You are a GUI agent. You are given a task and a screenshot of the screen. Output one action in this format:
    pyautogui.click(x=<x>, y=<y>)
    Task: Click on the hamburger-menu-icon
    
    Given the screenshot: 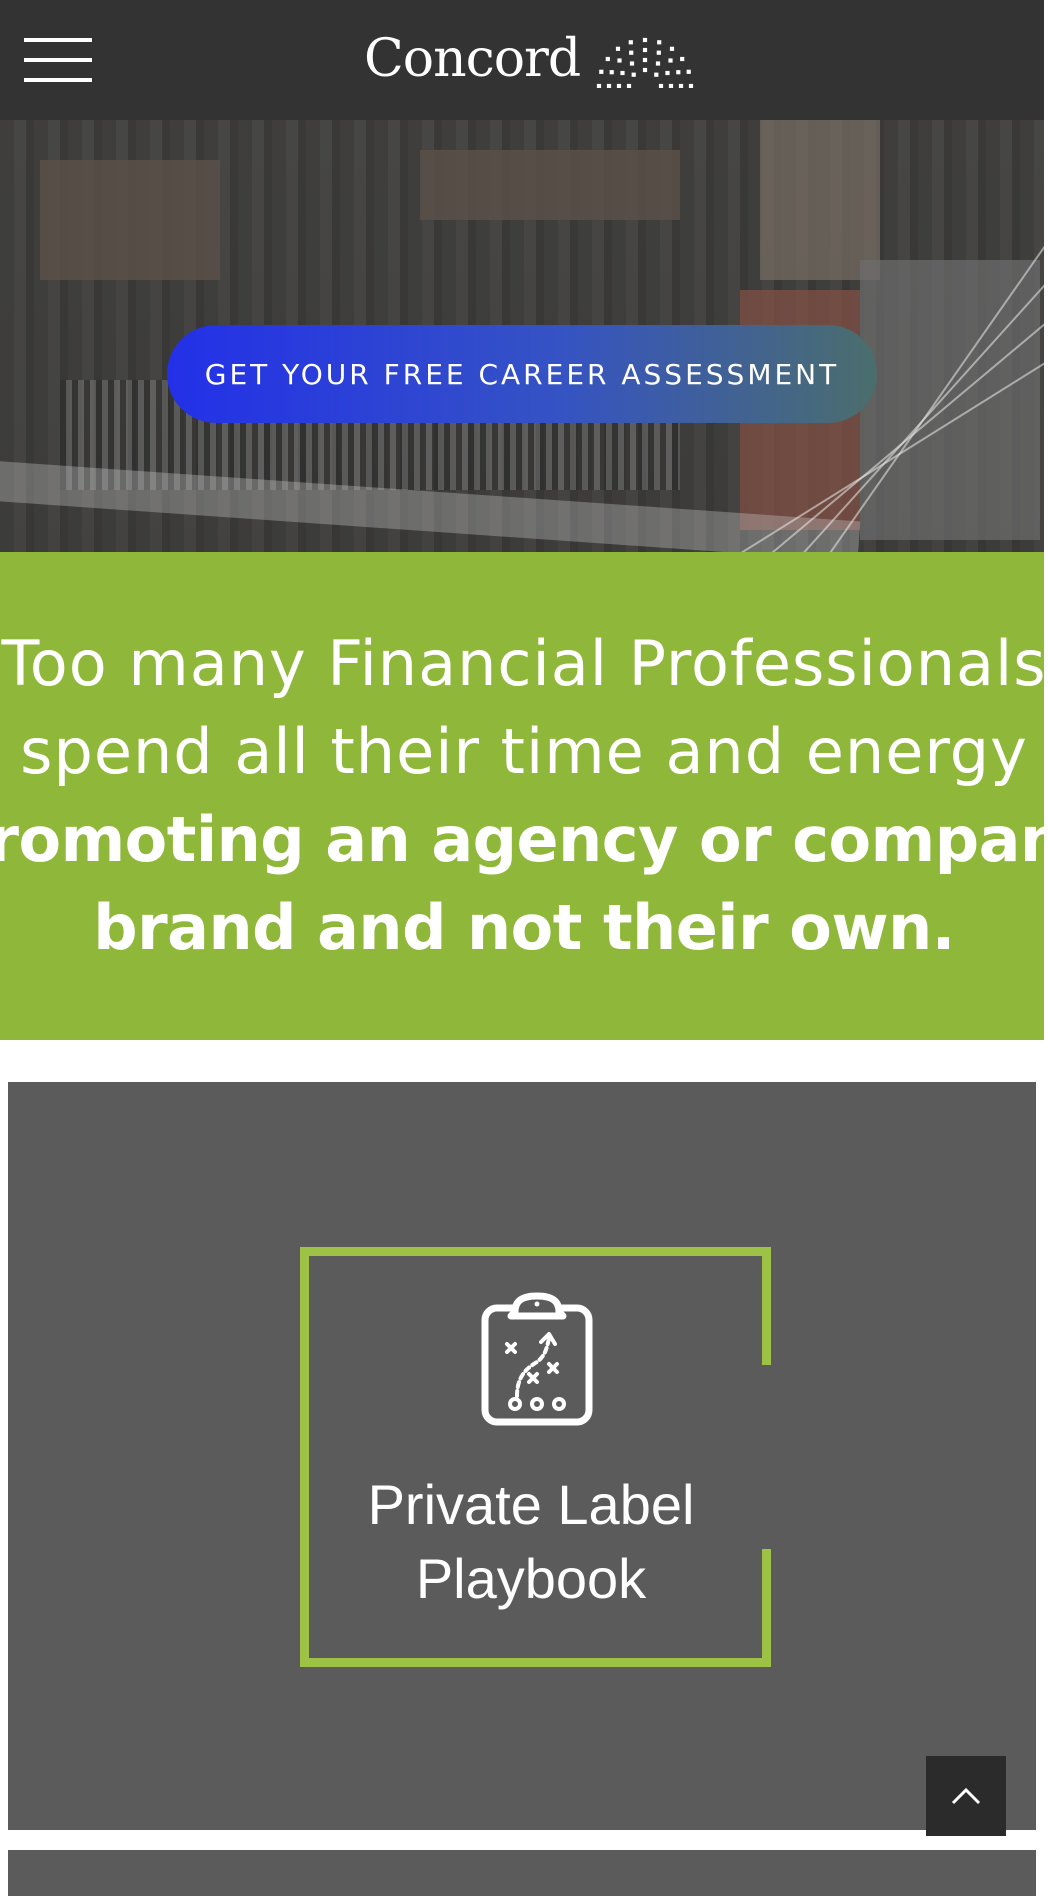 What is the action you would take?
    pyautogui.click(x=58, y=60)
    